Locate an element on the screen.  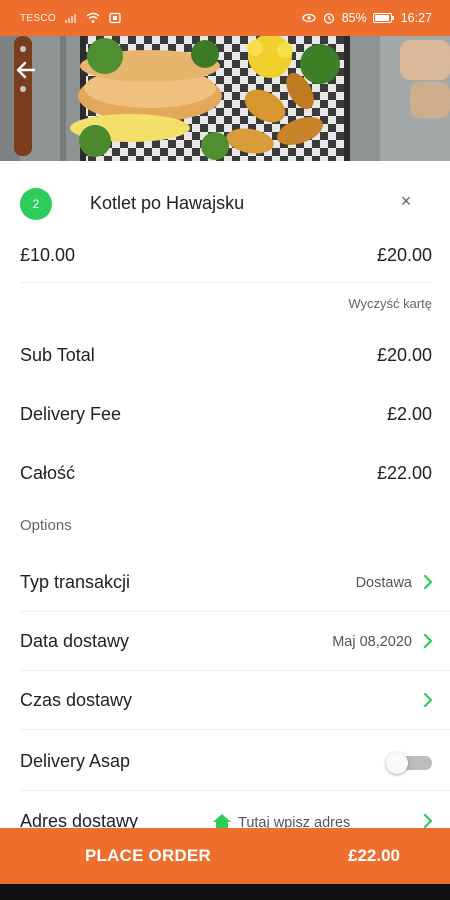
delivery-date-row: Data dostawy Maj 08,2020 is located at coordinates (225, 642).